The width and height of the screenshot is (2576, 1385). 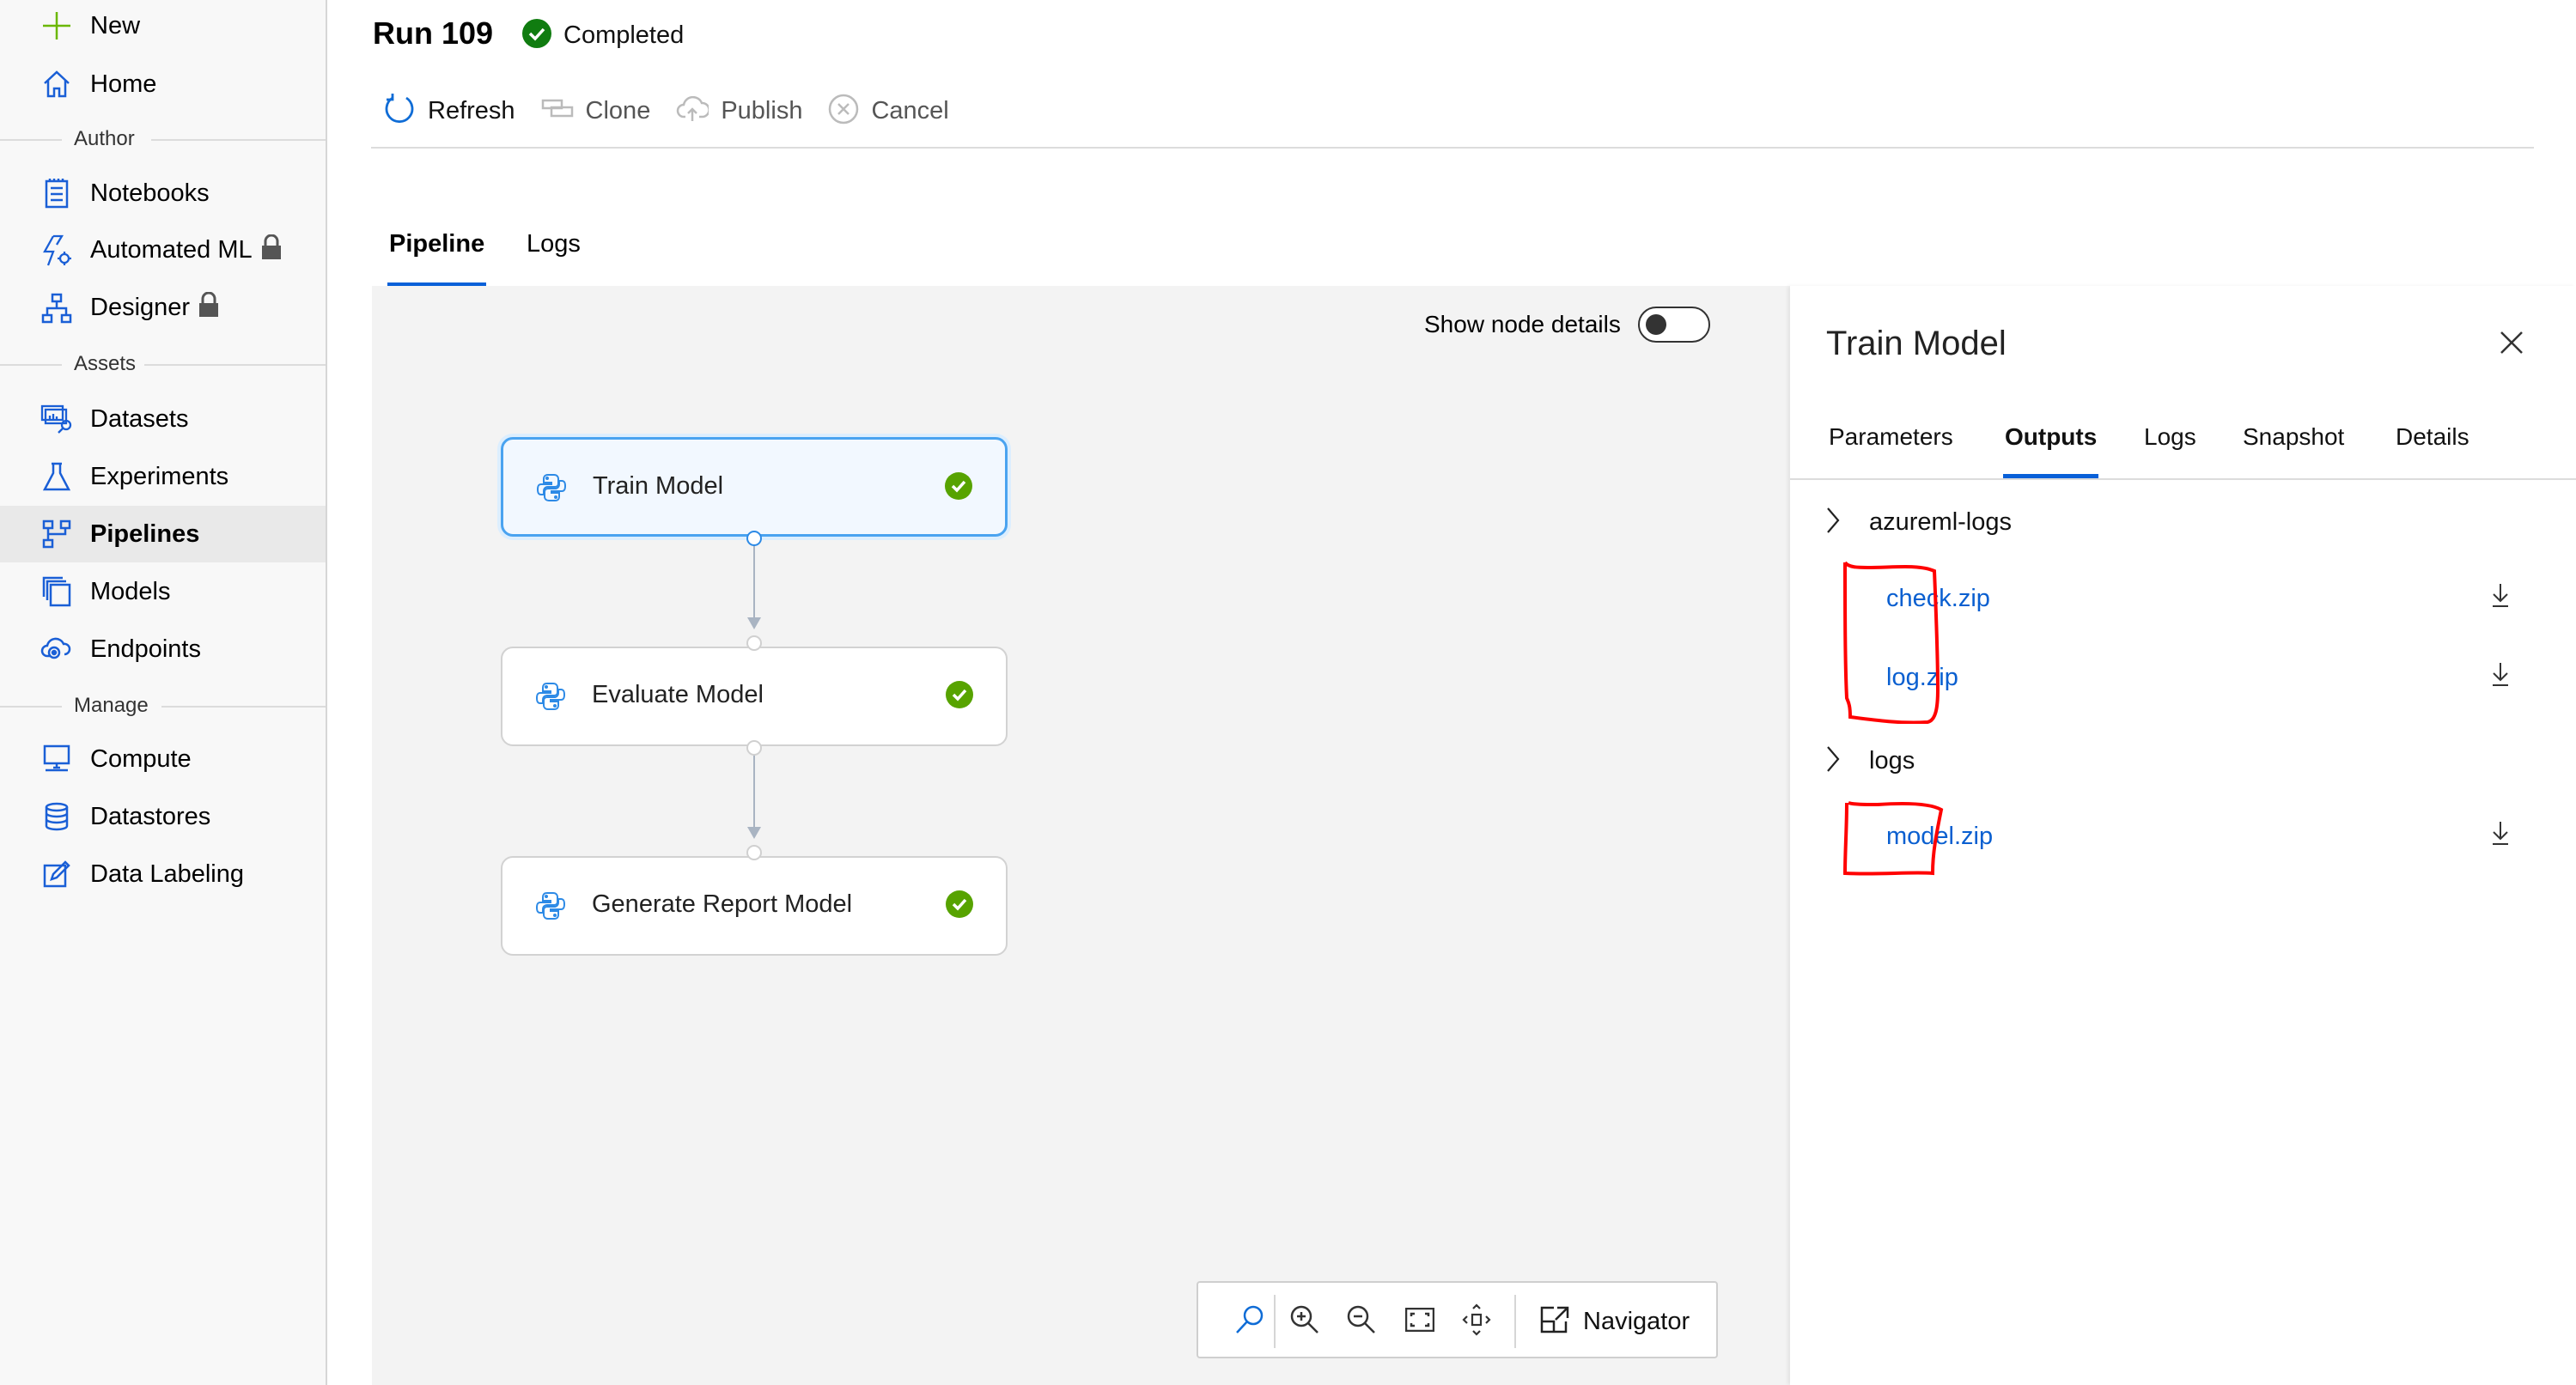 I want to click on pipeline-node-evaluate-model: Evaluate Model, so click(x=754, y=696).